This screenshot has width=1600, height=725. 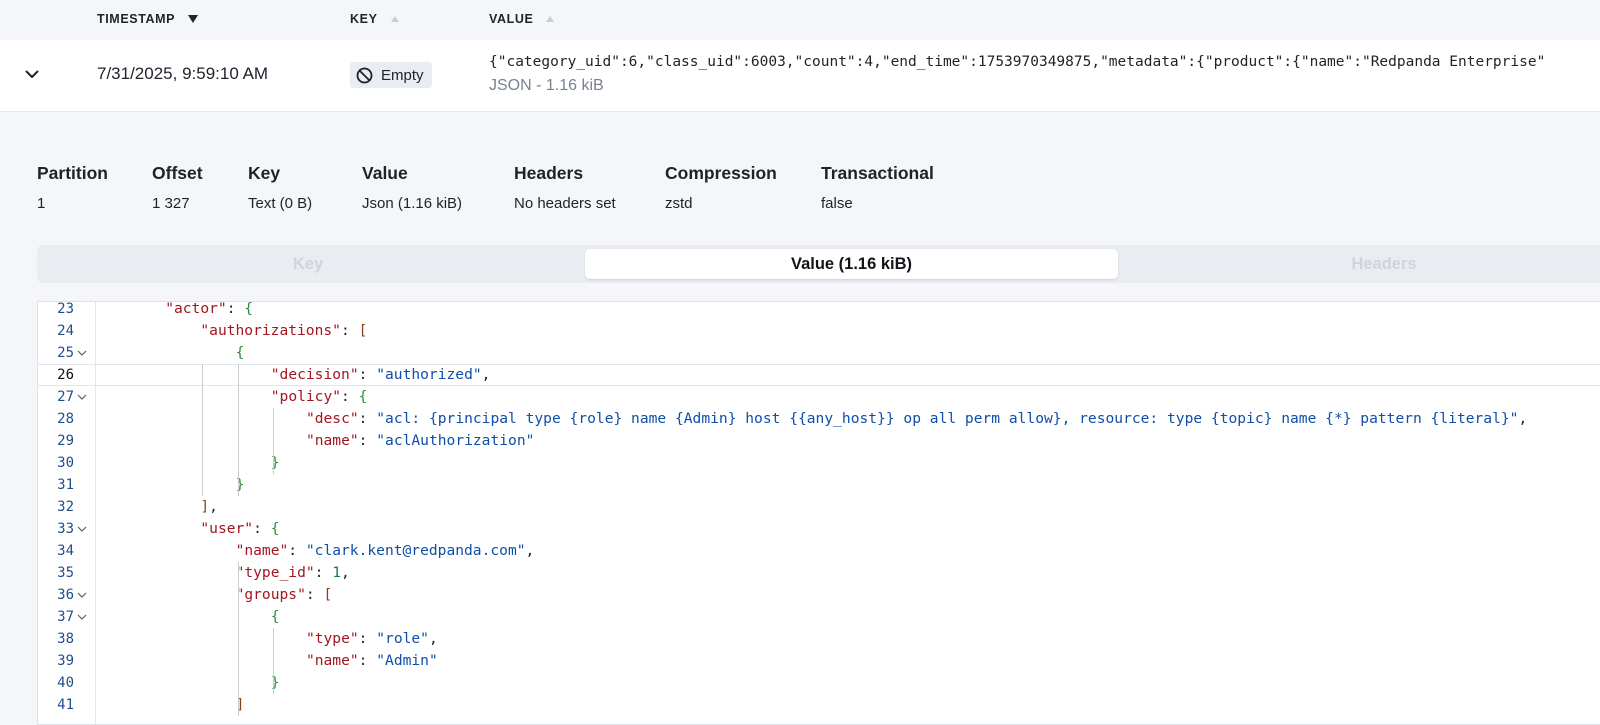 What do you see at coordinates (65, 573) in the screenshot?
I see `line-number: 35` at bounding box center [65, 573].